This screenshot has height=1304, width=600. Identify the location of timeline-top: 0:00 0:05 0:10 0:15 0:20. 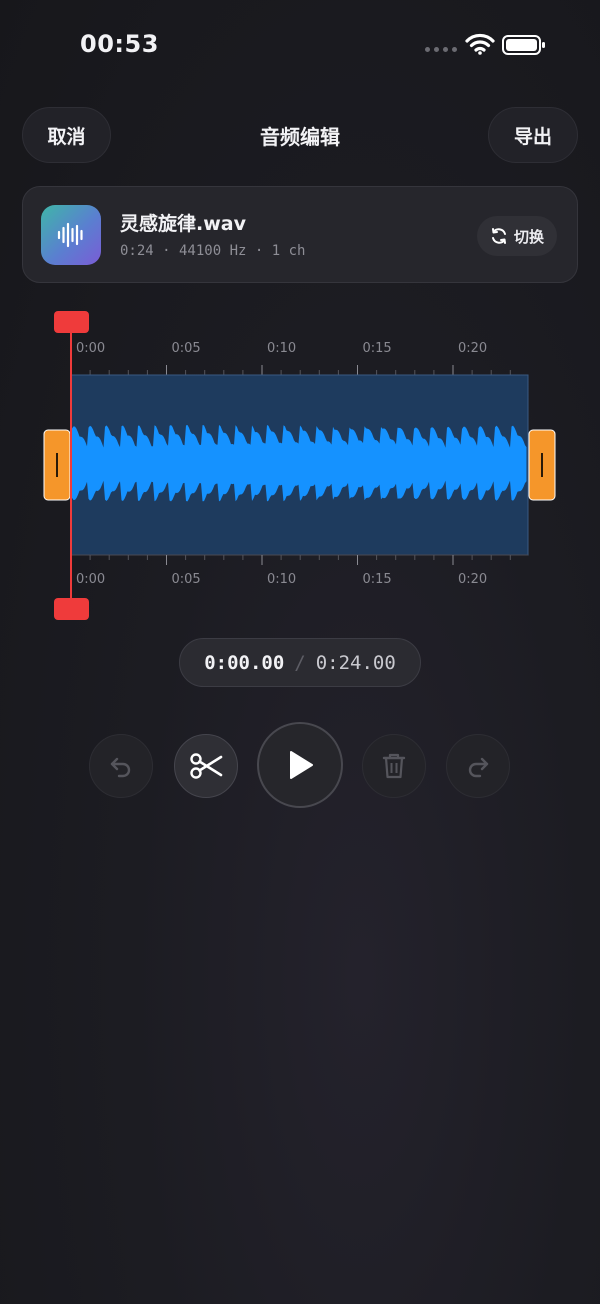
(299, 358).